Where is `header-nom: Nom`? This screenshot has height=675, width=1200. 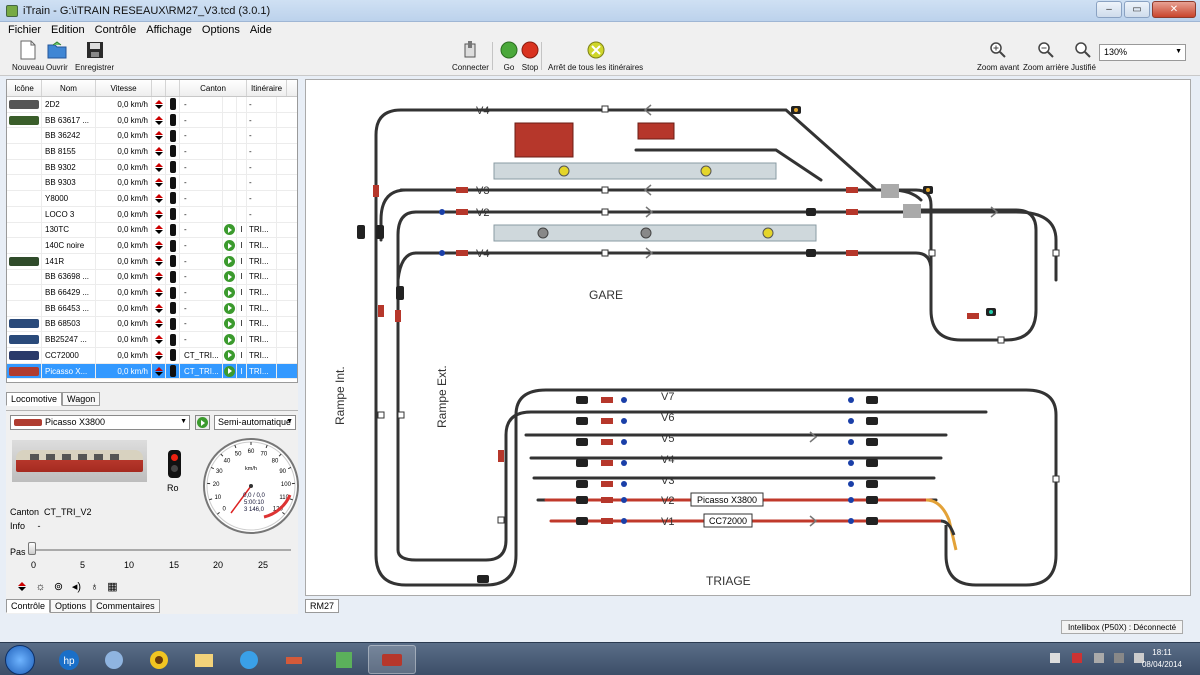 header-nom: Nom is located at coordinates (69, 88).